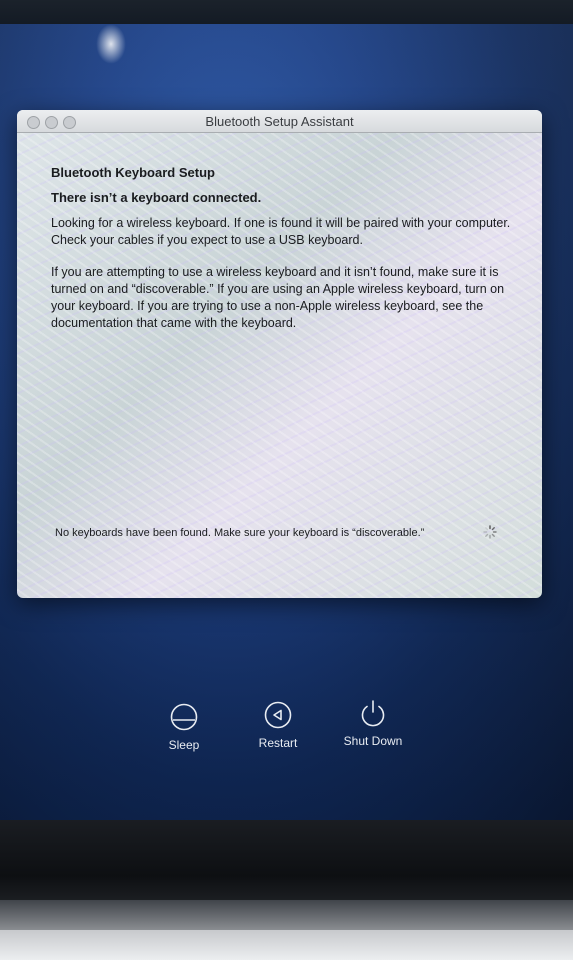 The height and width of the screenshot is (960, 573). Describe the element at coordinates (184, 745) in the screenshot. I see `sleep-label: Sleep` at that location.